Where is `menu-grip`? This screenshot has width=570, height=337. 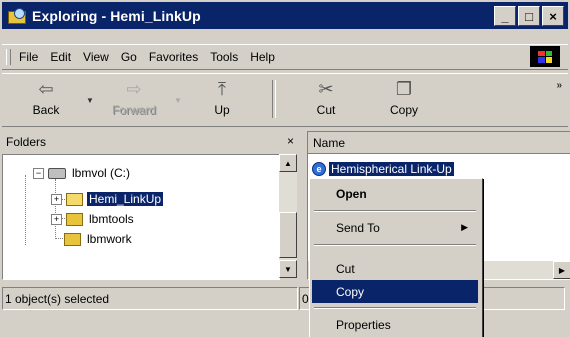
menu-grip is located at coordinates (8, 57).